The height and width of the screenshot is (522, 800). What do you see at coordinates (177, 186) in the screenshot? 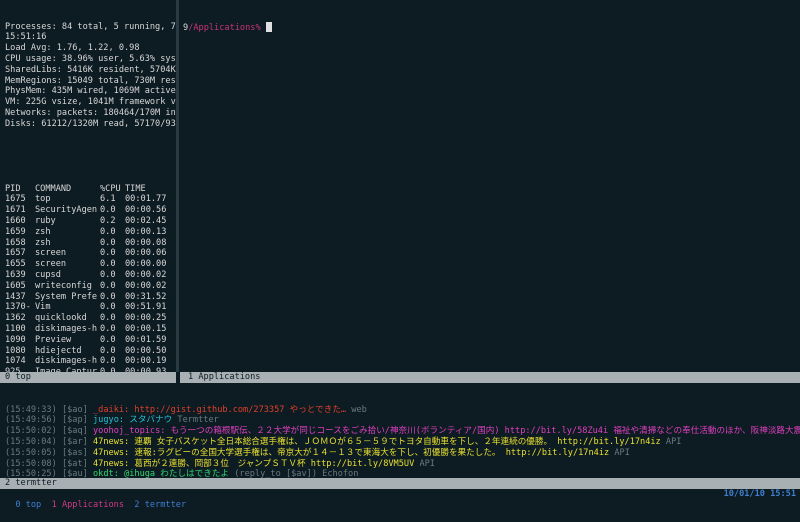
I see `vertical-split-divider` at bounding box center [177, 186].